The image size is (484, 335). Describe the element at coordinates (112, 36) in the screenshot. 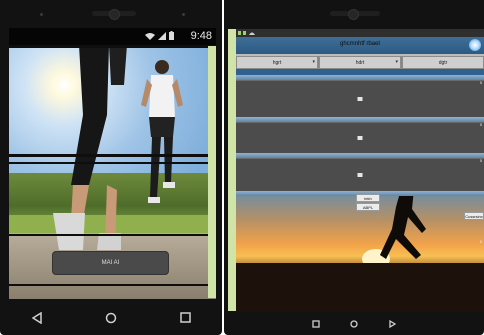

I see `status-bar: 9:48` at that location.